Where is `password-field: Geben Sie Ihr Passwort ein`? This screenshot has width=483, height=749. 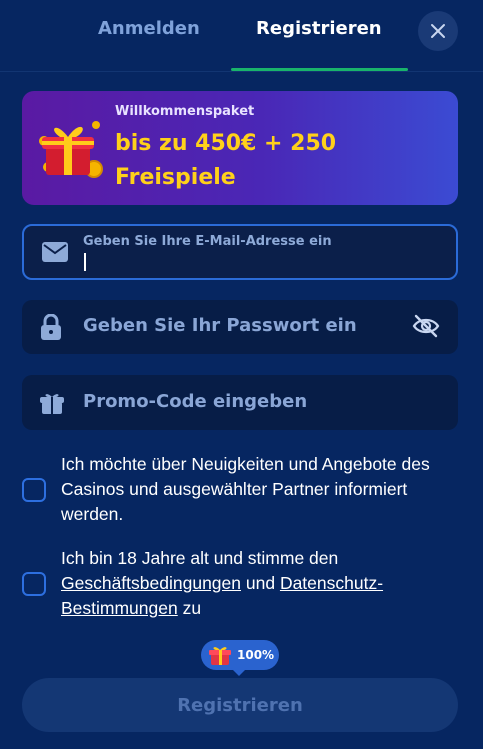 password-field: Geben Sie Ihr Passwort ein is located at coordinates (240, 327).